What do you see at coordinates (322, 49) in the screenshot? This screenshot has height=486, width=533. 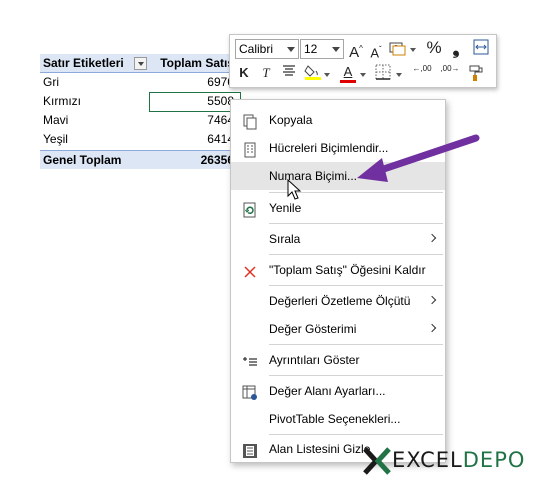 I see `font-size-dropdown: 12` at bounding box center [322, 49].